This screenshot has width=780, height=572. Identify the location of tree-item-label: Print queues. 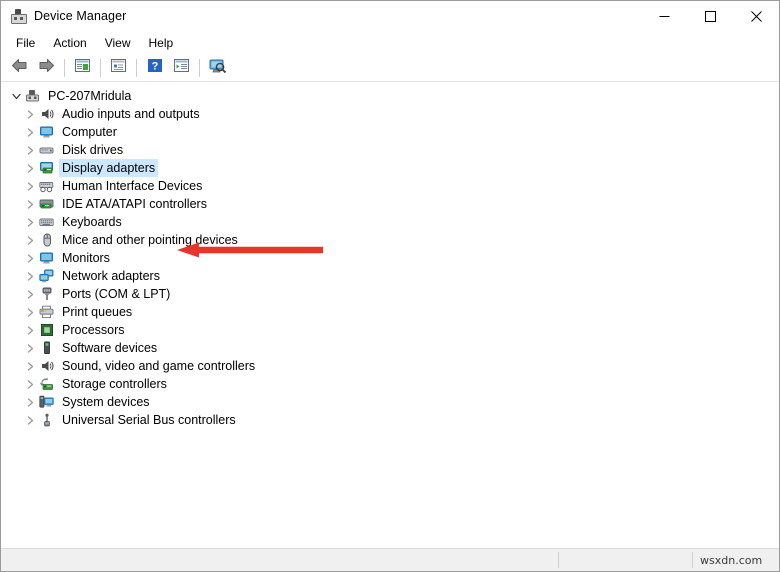
(97, 312).